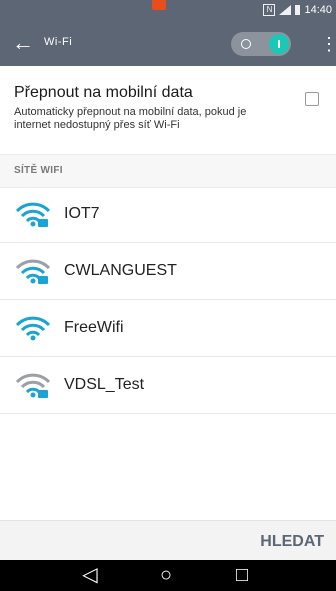 This screenshot has width=336, height=591. I want to click on page-title: Wi-Fi, so click(58, 42).